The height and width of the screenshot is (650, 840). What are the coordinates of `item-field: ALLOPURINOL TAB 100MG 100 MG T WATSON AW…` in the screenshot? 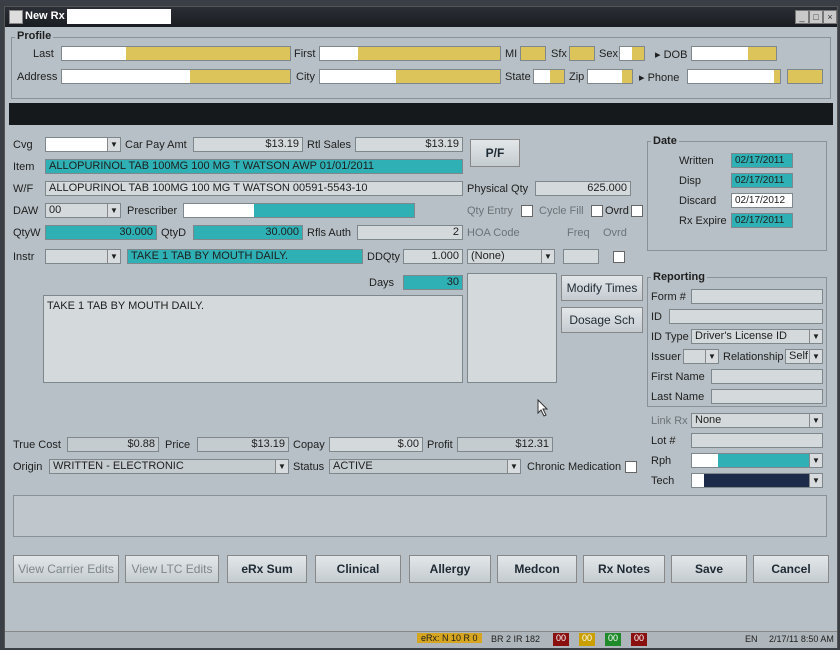 It's located at (254, 166).